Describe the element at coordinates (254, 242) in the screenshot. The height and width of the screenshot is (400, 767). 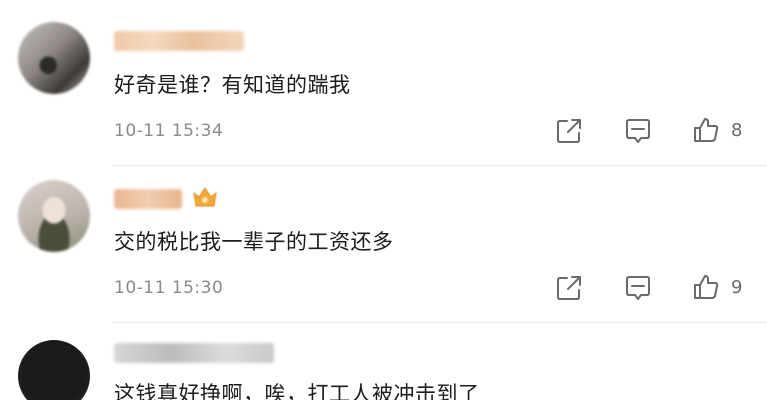
I see `comment-text: 交的税比我一辈子的工资还多` at that location.